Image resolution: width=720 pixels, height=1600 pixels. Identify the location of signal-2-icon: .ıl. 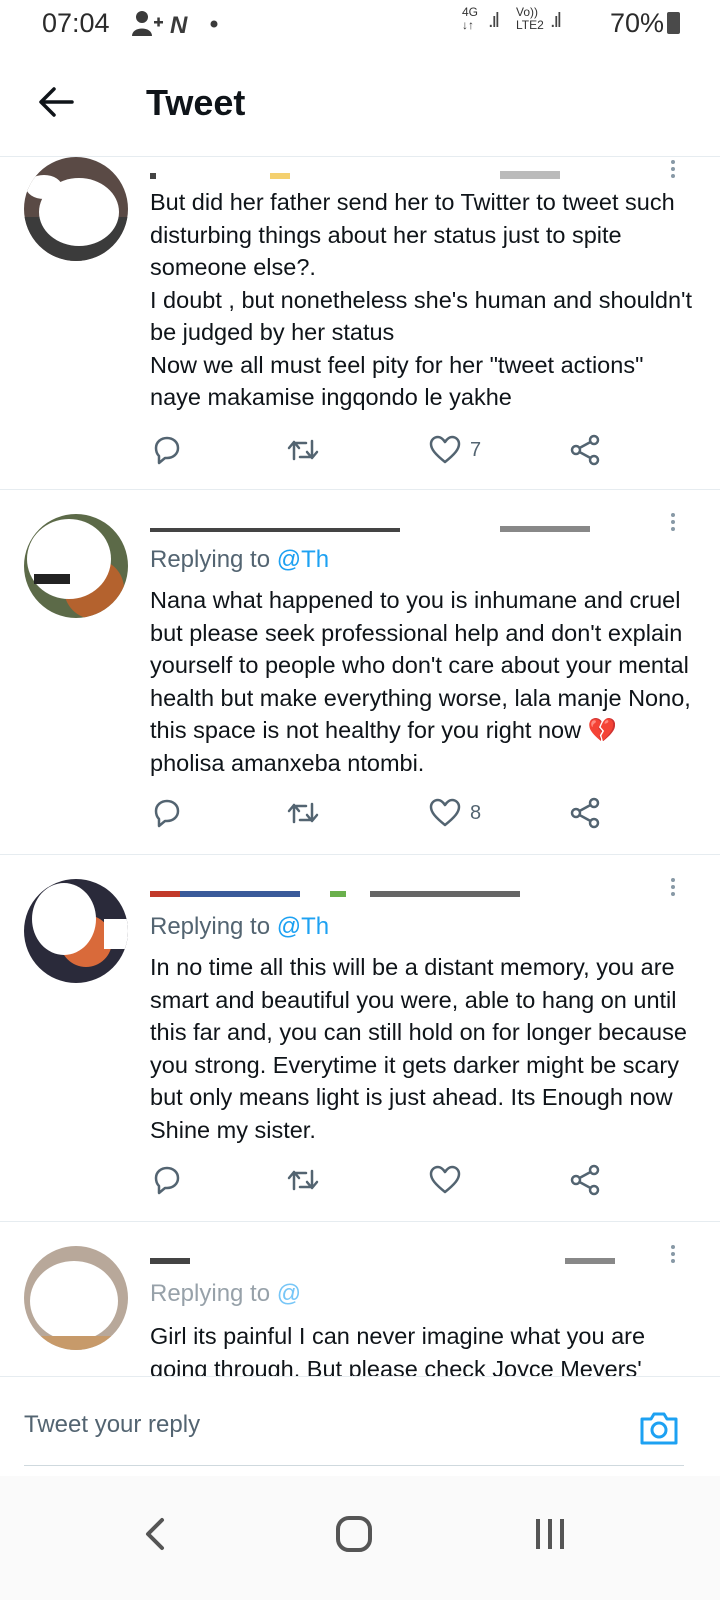
(555, 21).